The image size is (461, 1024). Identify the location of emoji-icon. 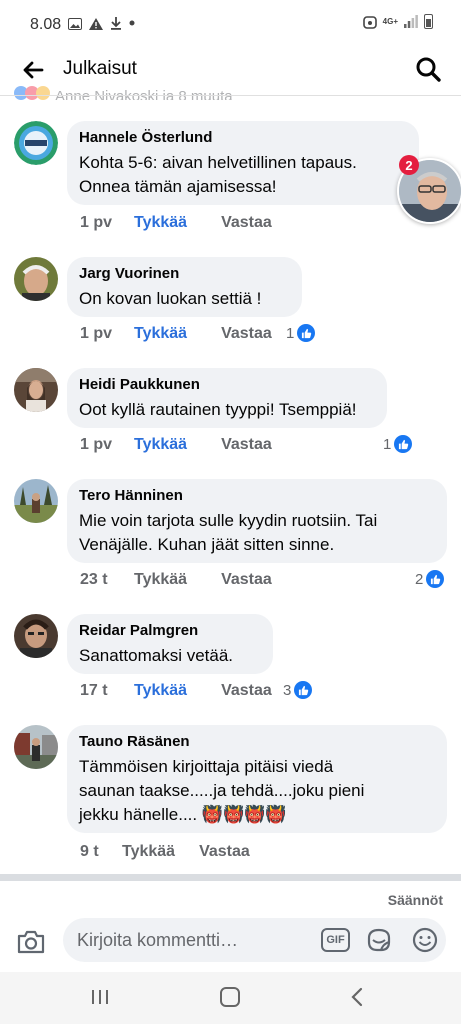
(425, 940).